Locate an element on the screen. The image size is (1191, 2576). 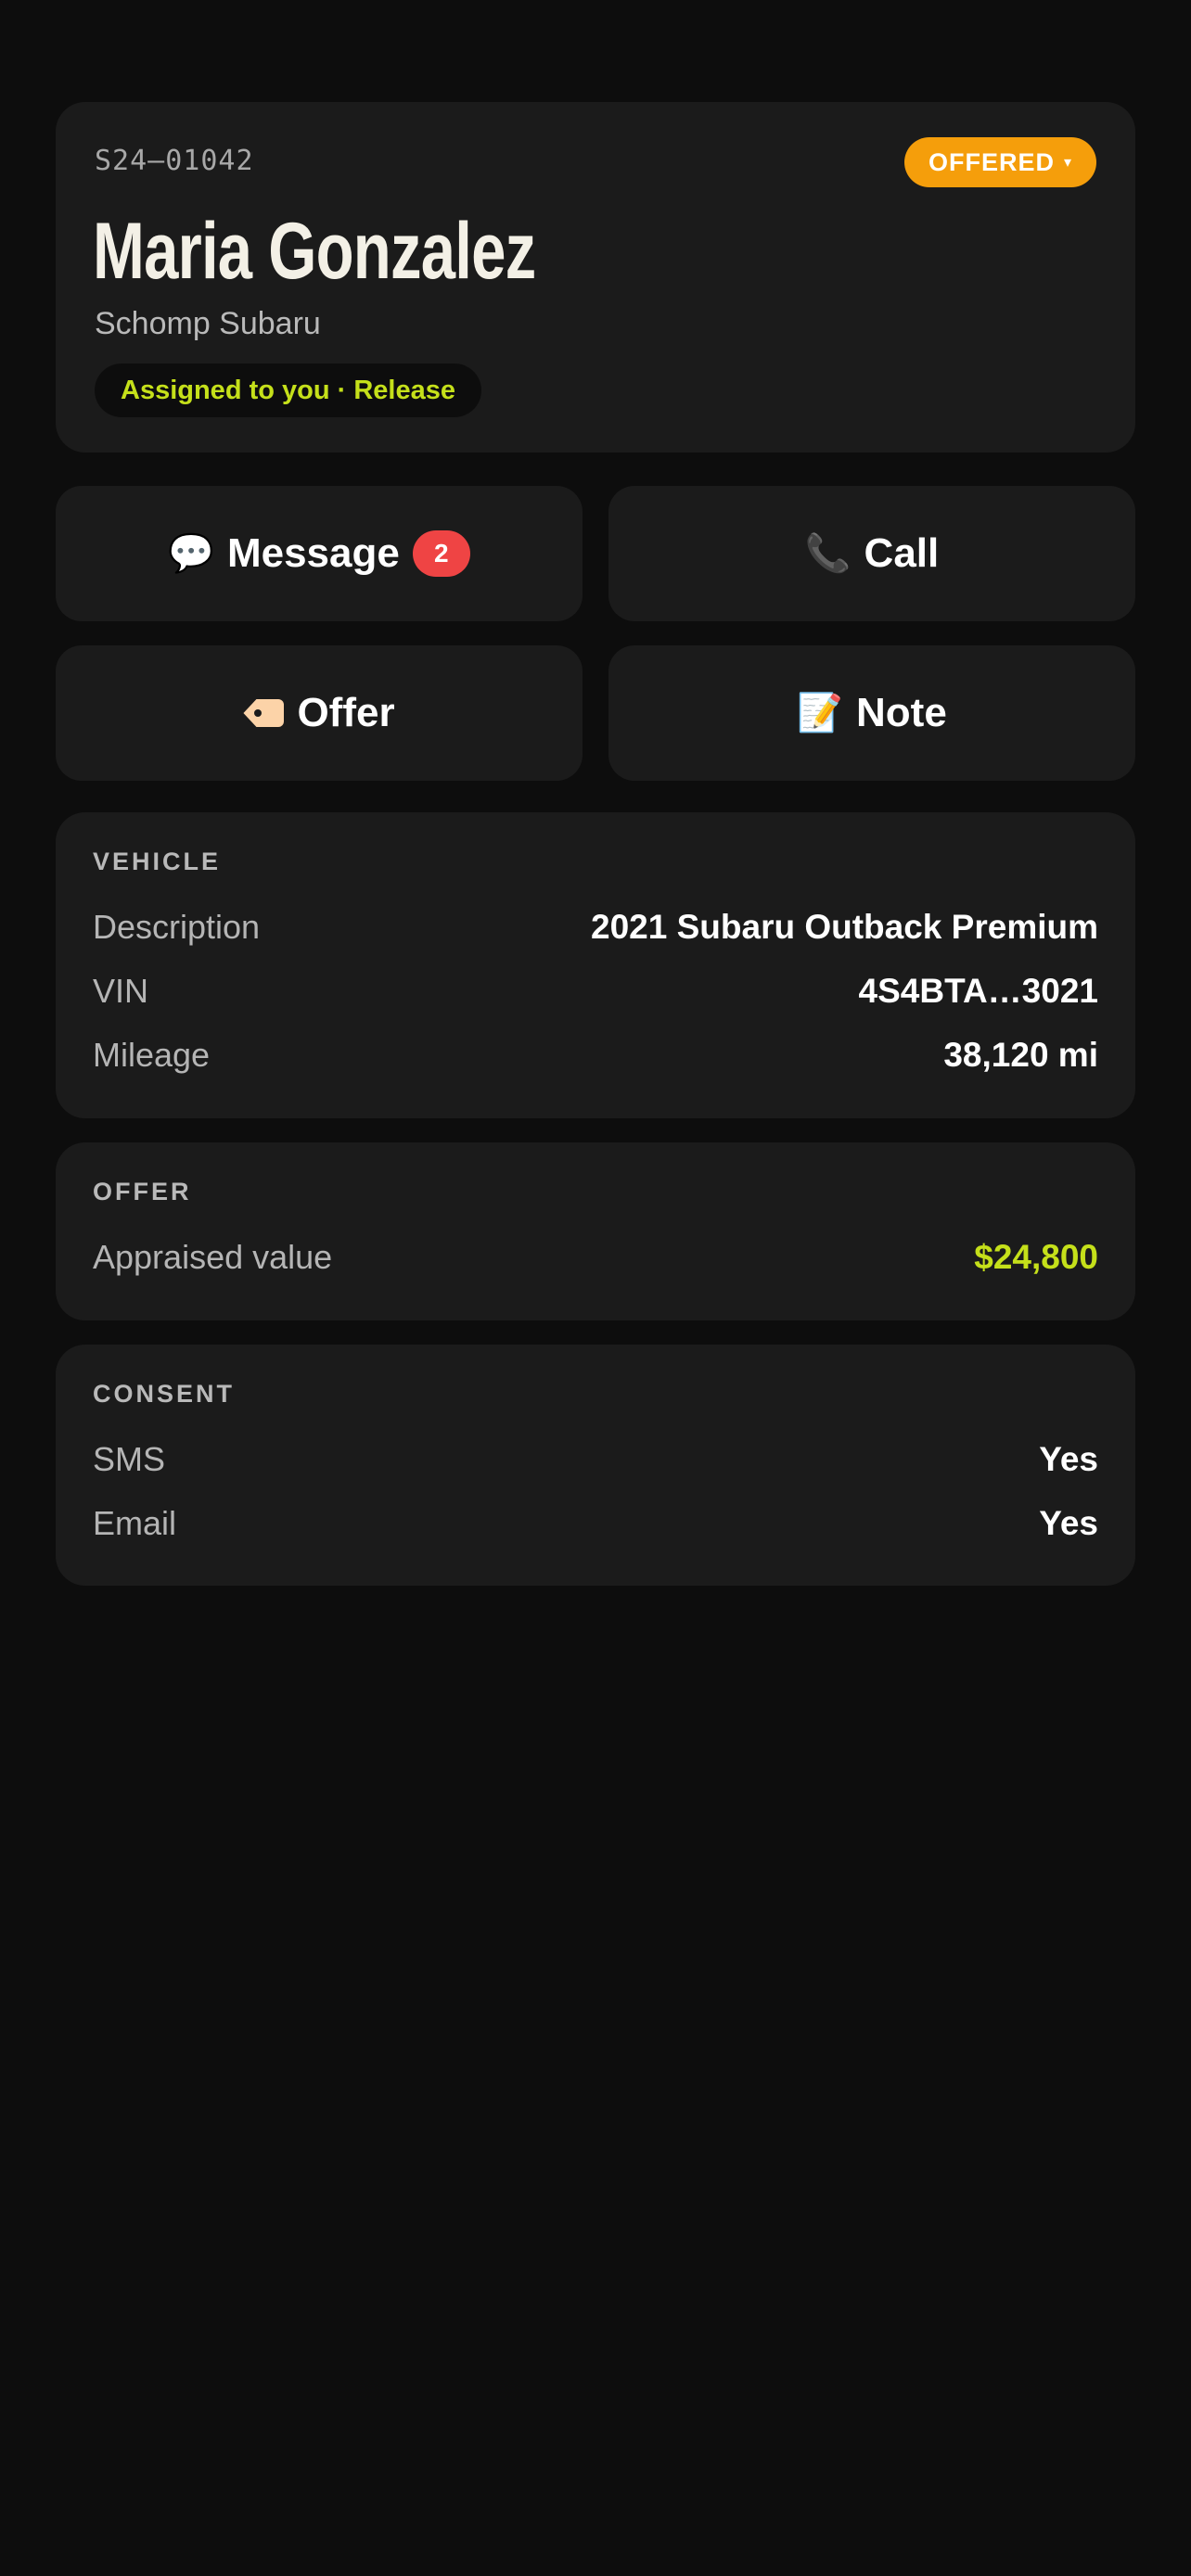
detail-label: Appraised value is located at coordinates (213, 1257).